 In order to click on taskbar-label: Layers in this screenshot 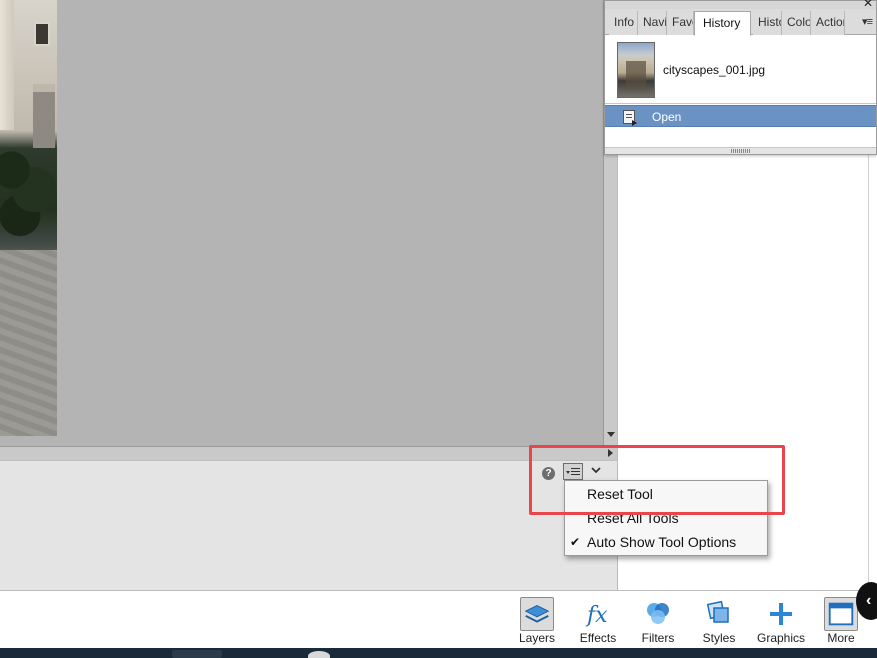, I will do `click(537, 638)`.